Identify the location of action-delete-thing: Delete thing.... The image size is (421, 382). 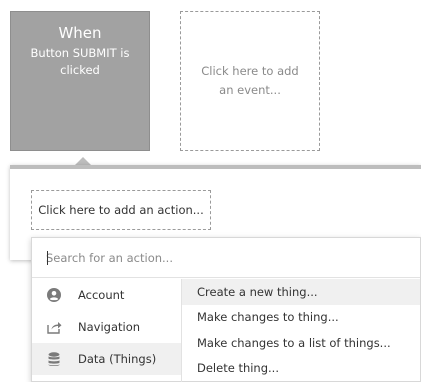
(301, 369).